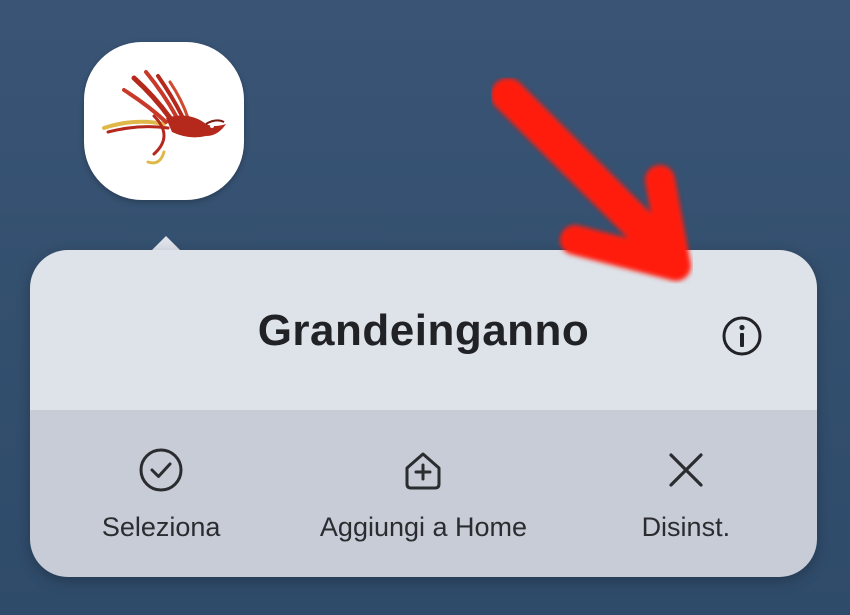 This screenshot has width=850, height=615. I want to click on bird-feather-logo-icon, so click(164, 117).